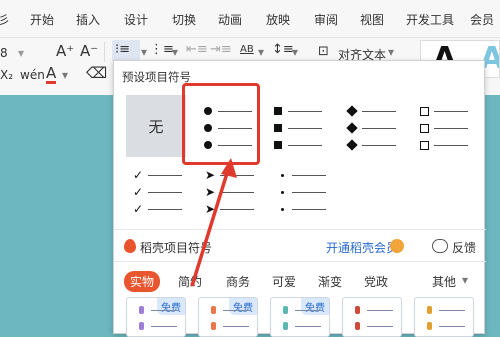  Describe the element at coordinates (142, 281) in the screenshot. I see `category-tab-objects: 实物` at that location.